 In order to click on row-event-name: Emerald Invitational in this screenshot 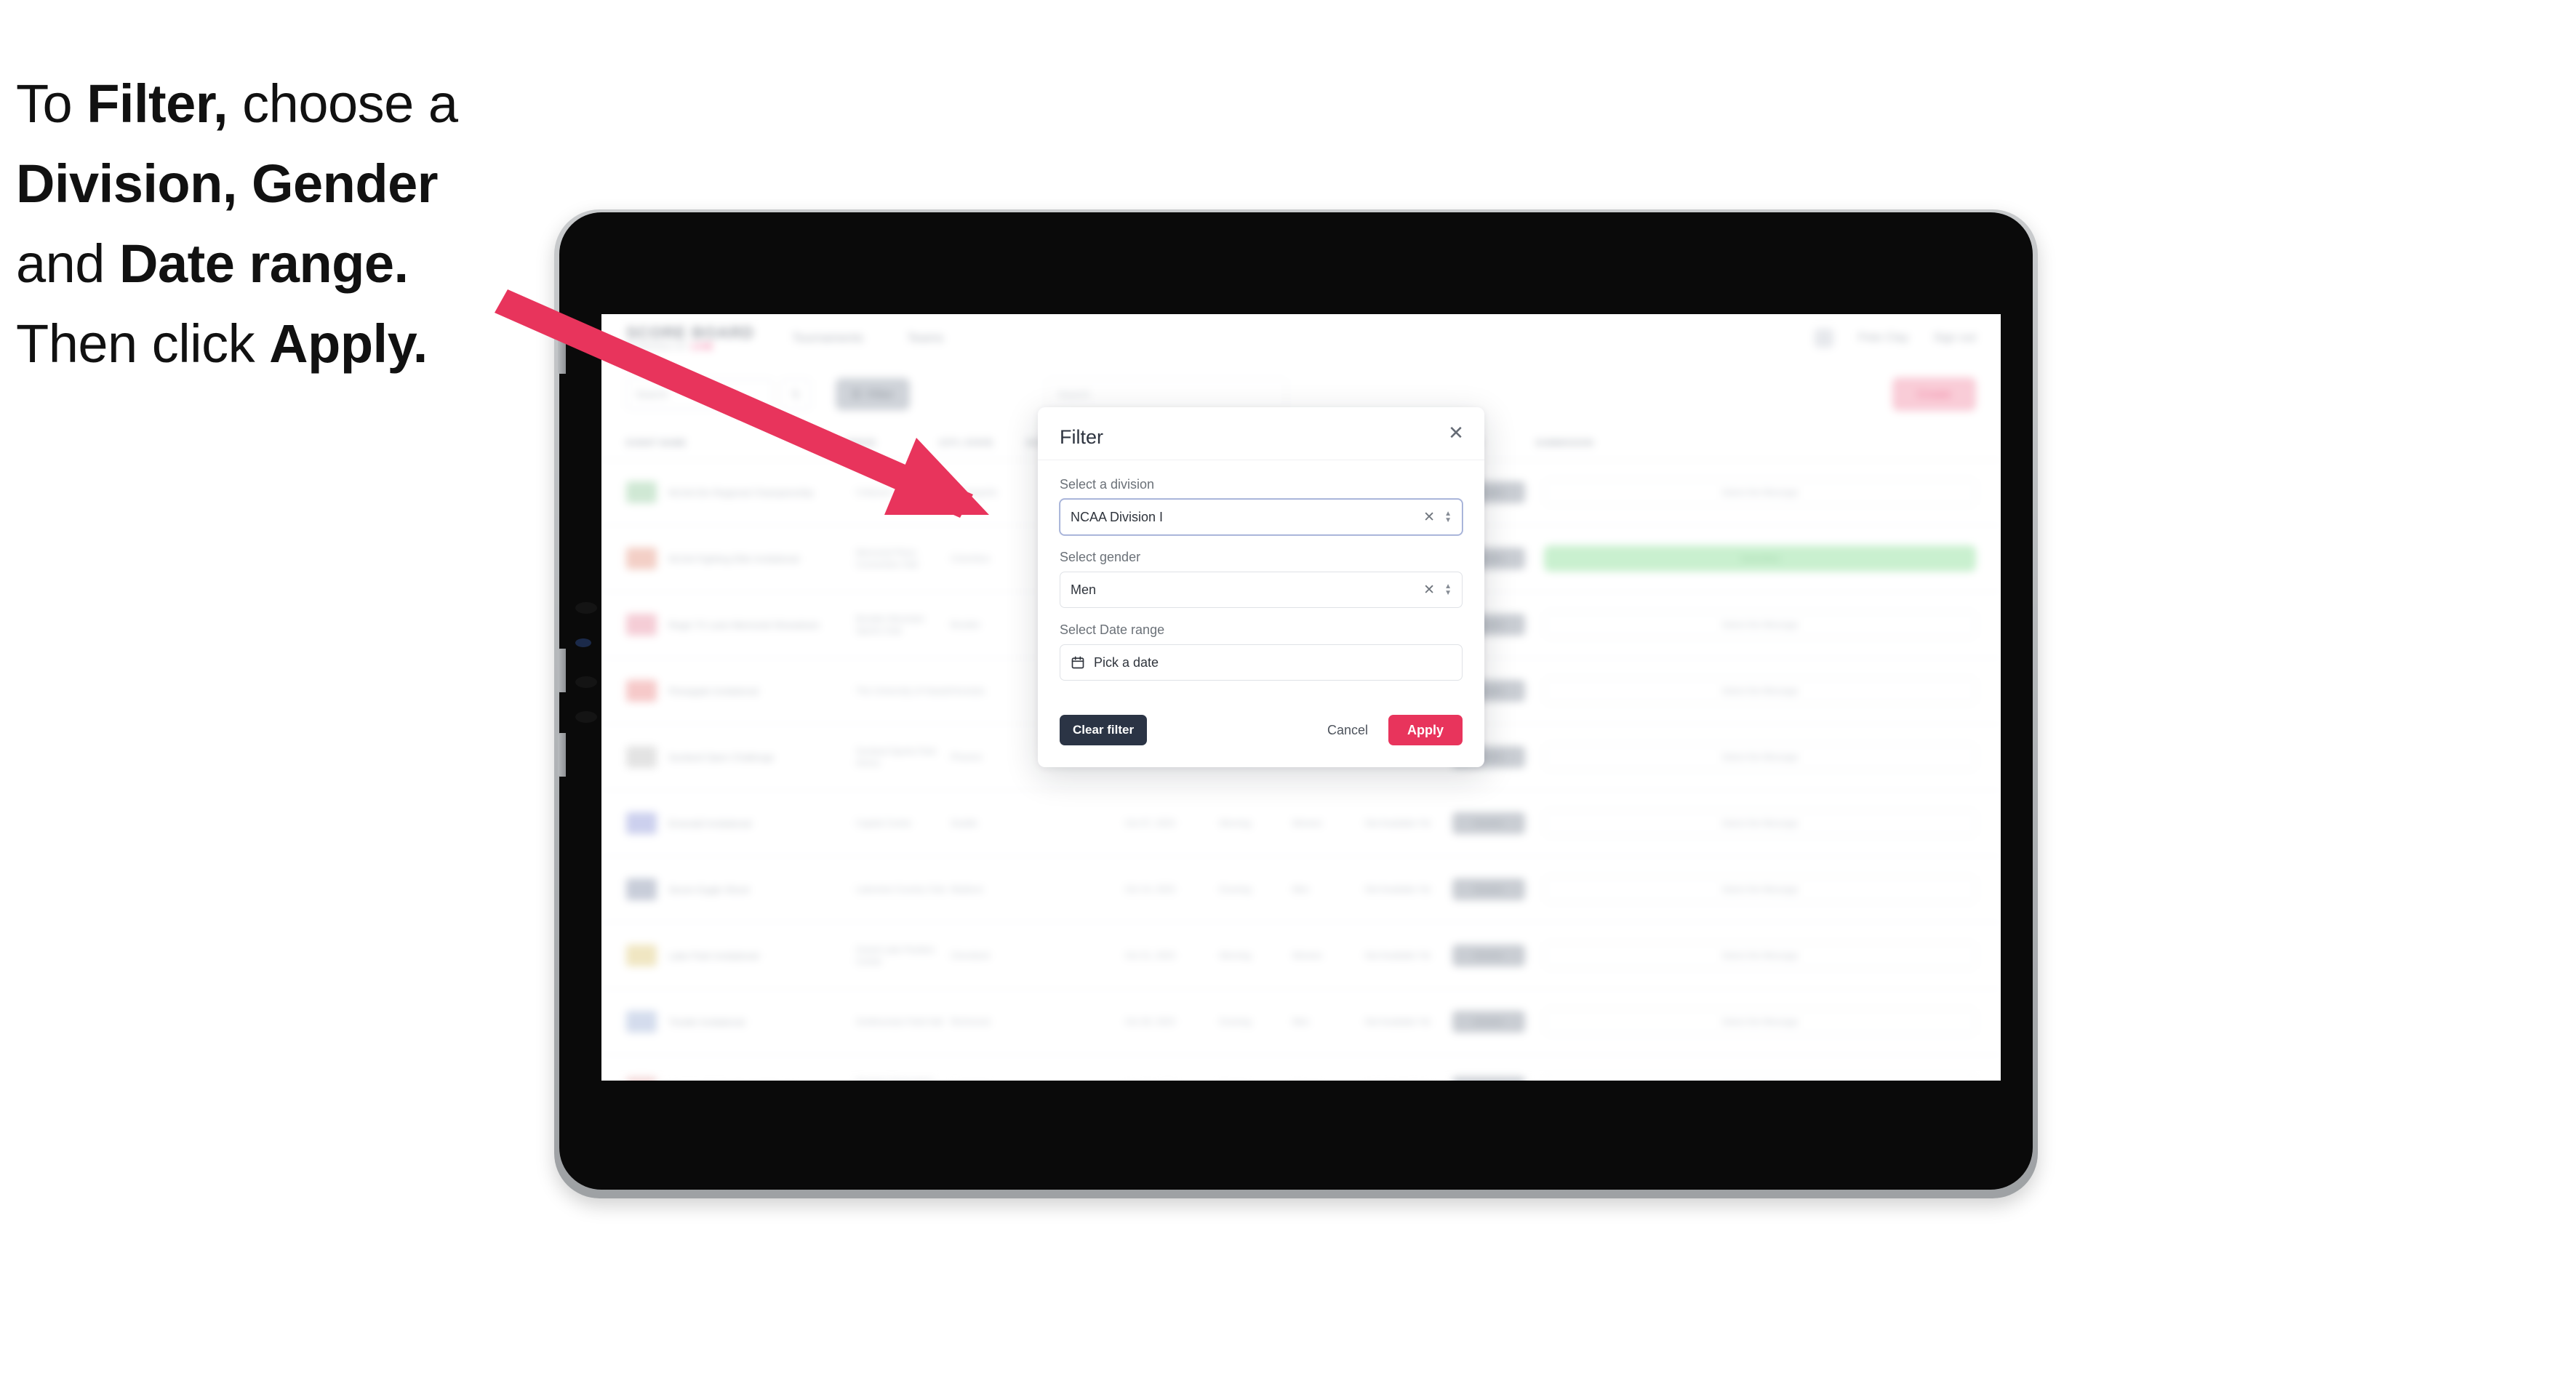, I will do `click(710, 823)`.